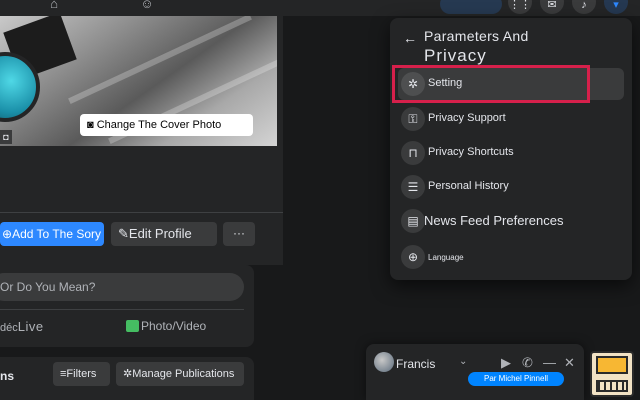  What do you see at coordinates (471, 7) in the screenshot?
I see `profile-shortcut` at bounding box center [471, 7].